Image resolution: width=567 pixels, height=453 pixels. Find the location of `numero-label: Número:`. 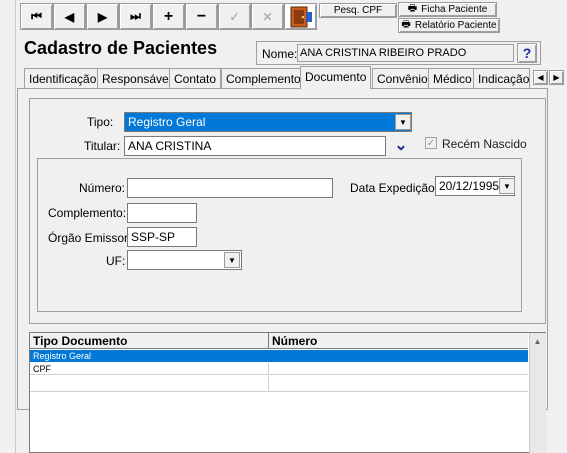

numero-label: Número: is located at coordinates (102, 188).